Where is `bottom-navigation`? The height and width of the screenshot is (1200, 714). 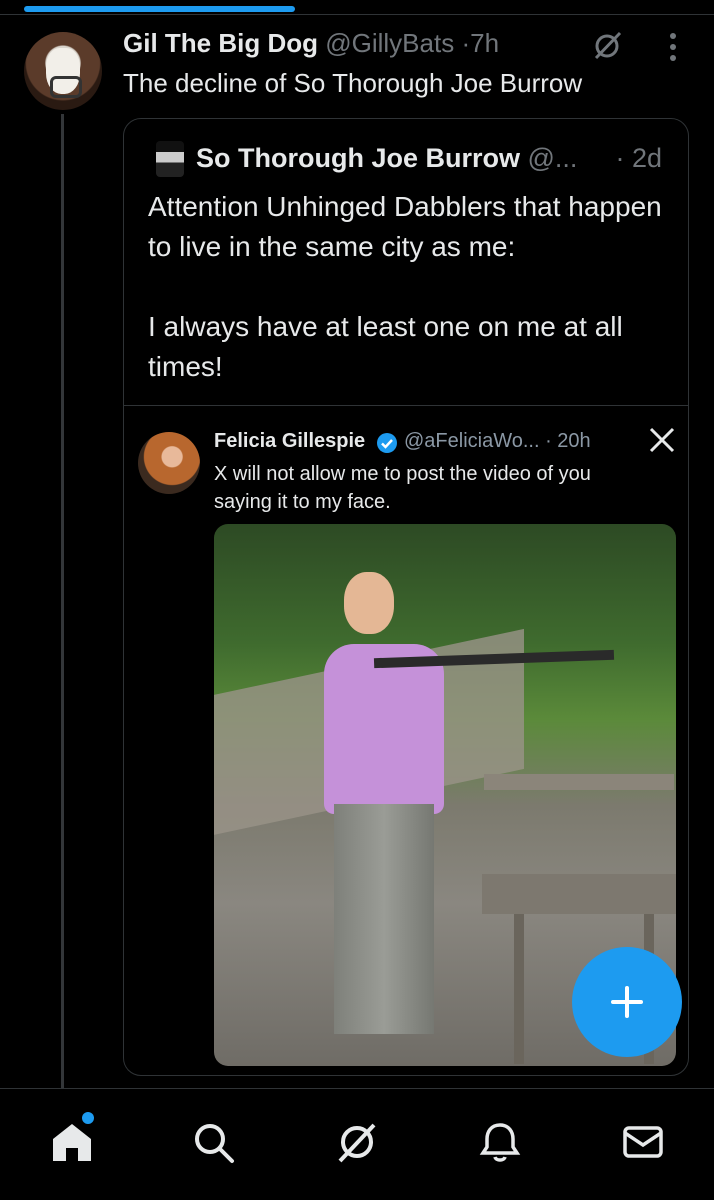
bottom-navigation is located at coordinates (357, 1144).